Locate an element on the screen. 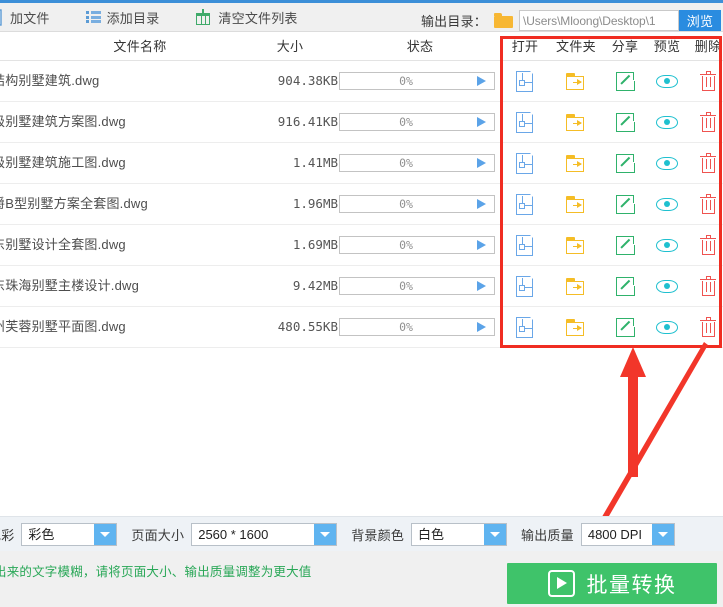 The height and width of the screenshot is (607, 723). play-icon is located at coordinates (561, 583).